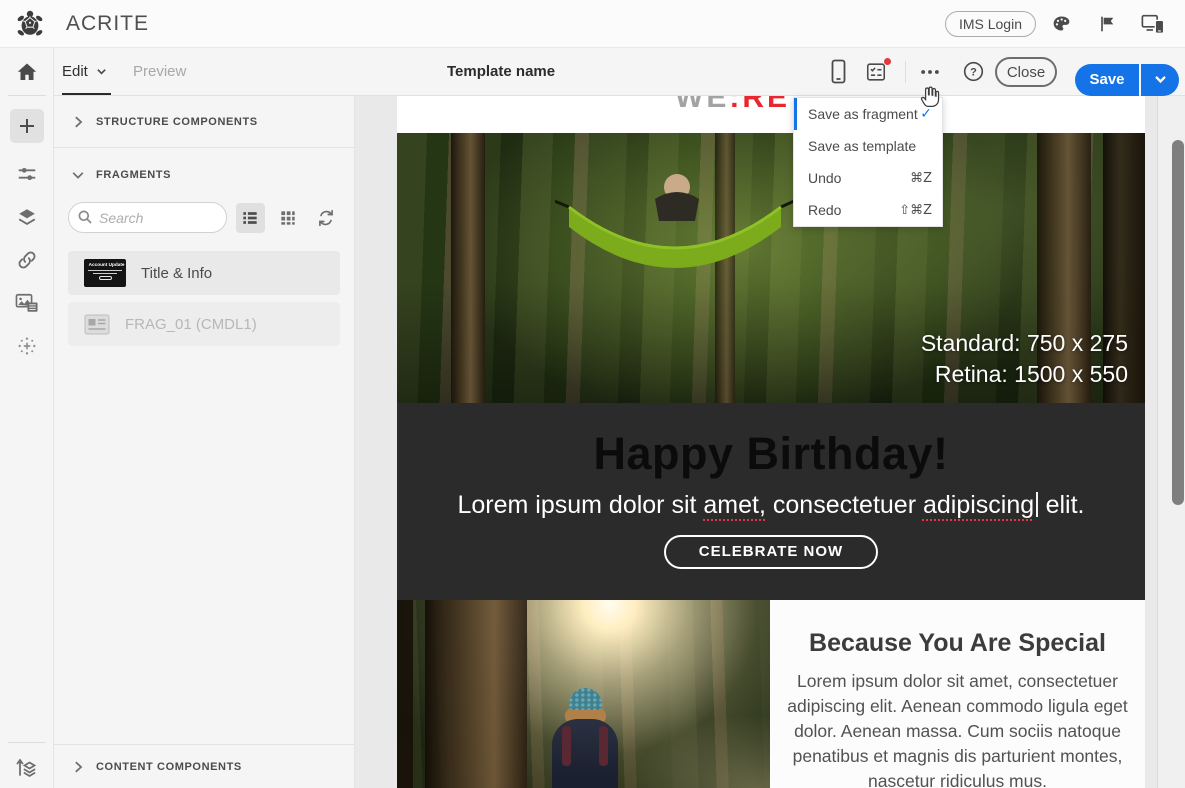  Describe the element at coordinates (27, 303) in the screenshot. I see `media-icon` at that location.